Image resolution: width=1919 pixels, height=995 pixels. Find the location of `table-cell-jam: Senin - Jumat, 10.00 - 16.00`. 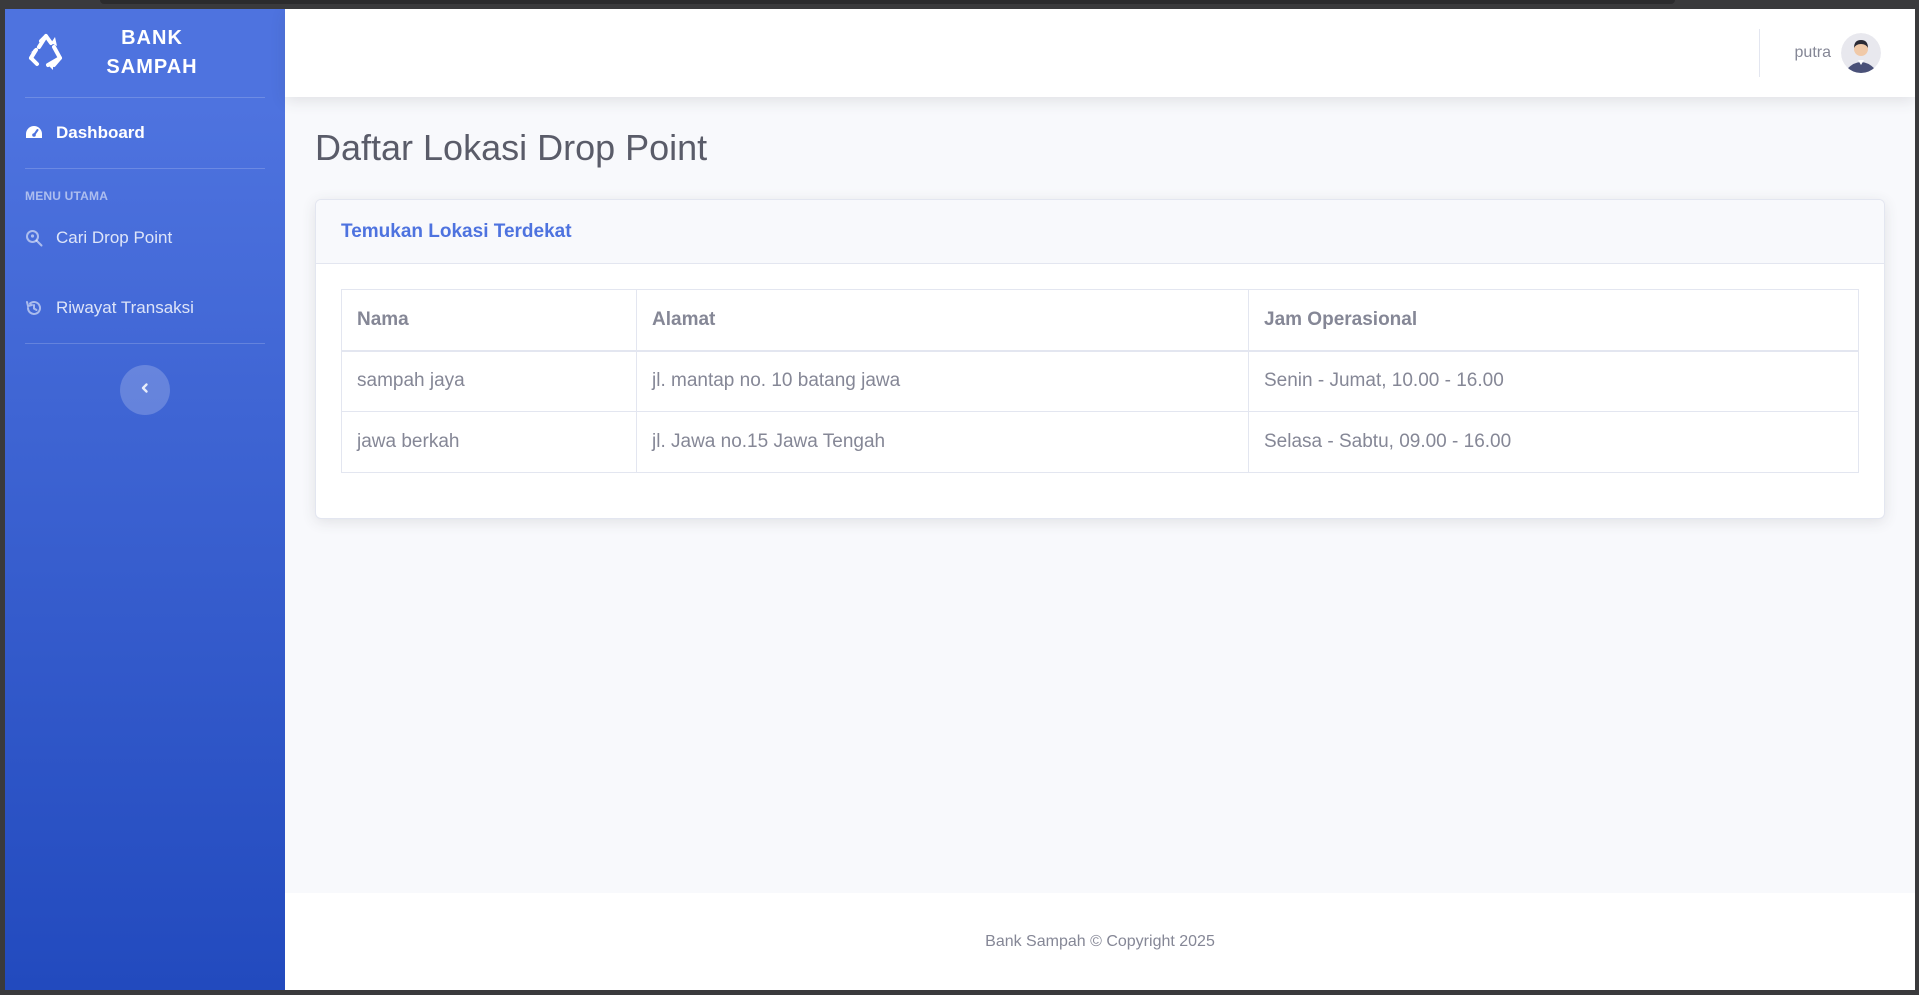

table-cell-jam: Senin - Jumat, 10.00 - 16.00 is located at coordinates (1553, 381).